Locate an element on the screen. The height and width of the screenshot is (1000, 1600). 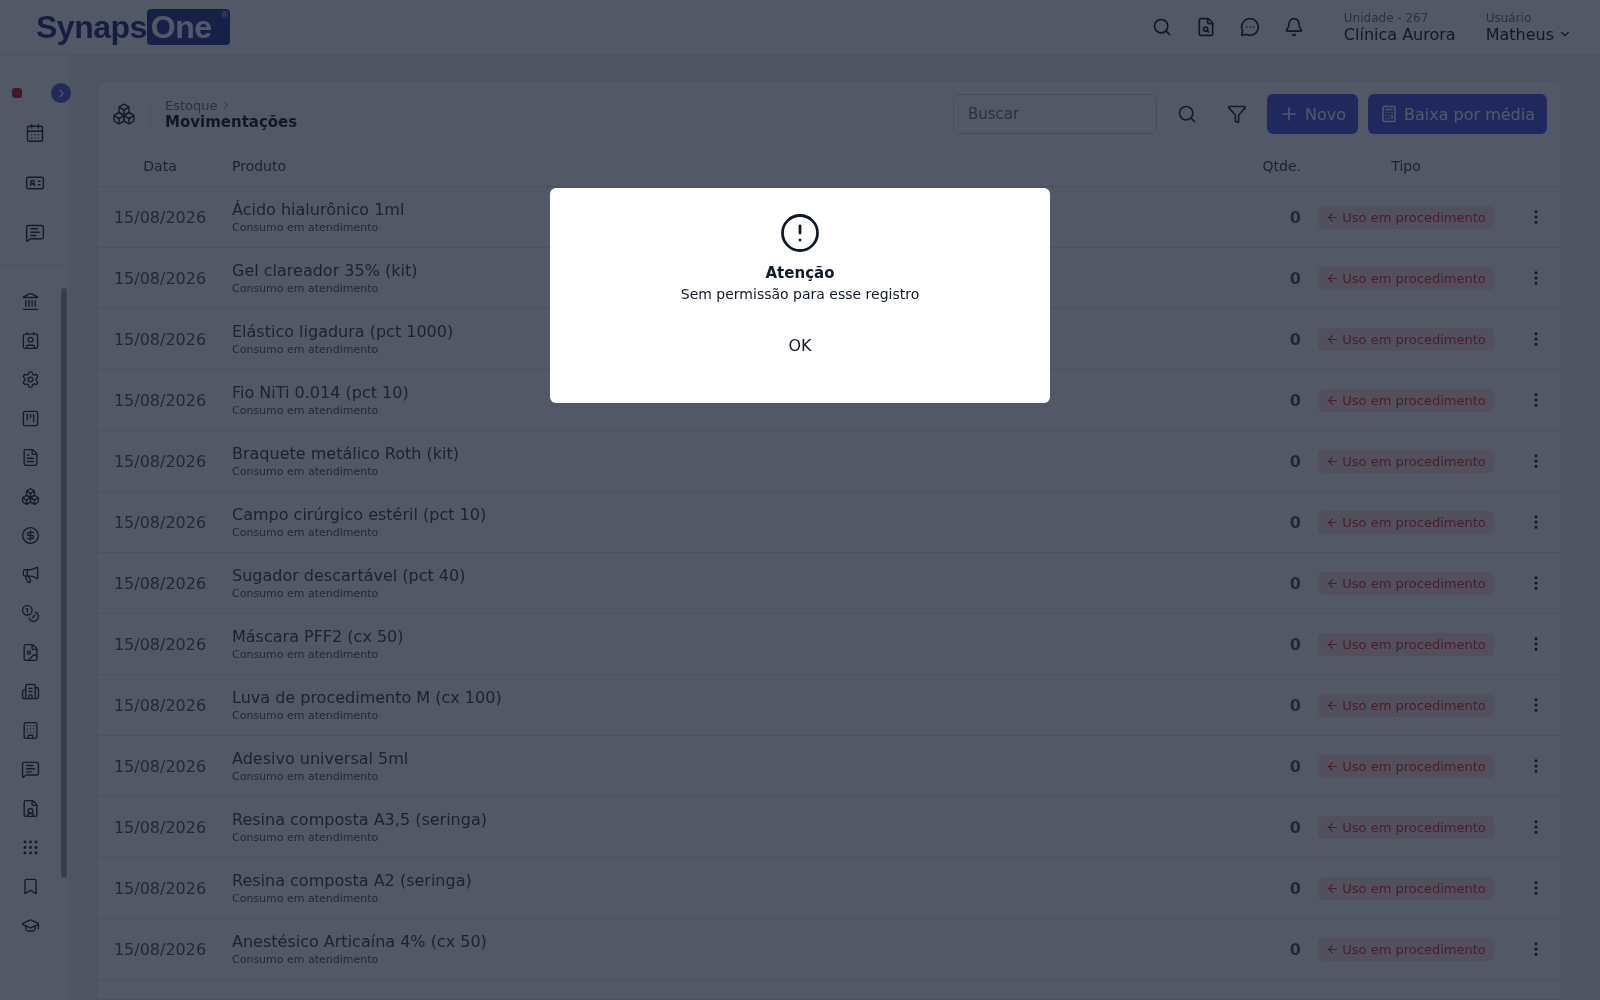
product-name: Adesivo universal 5ml is located at coordinates (320, 758).